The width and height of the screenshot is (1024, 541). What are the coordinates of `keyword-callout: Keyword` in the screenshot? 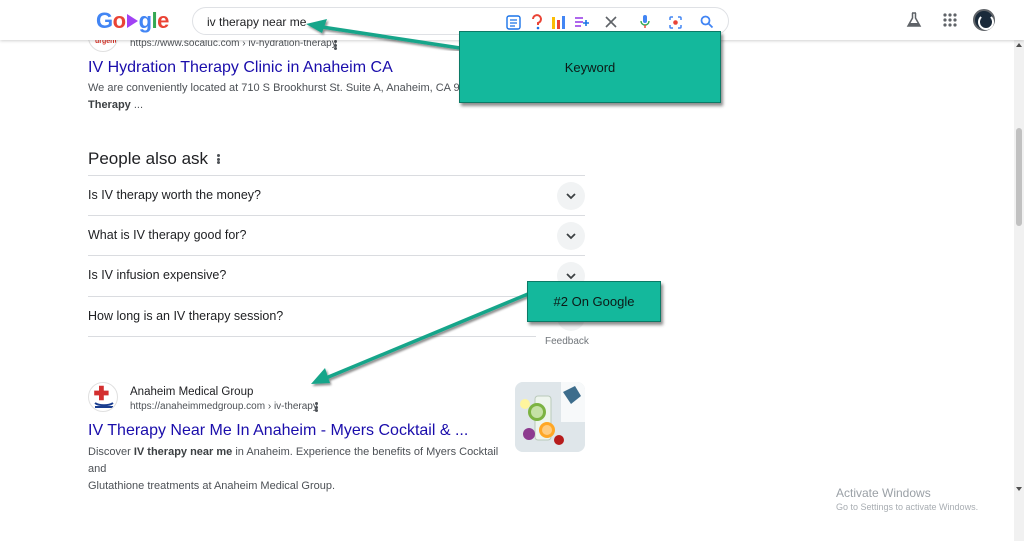 It's located at (590, 67).